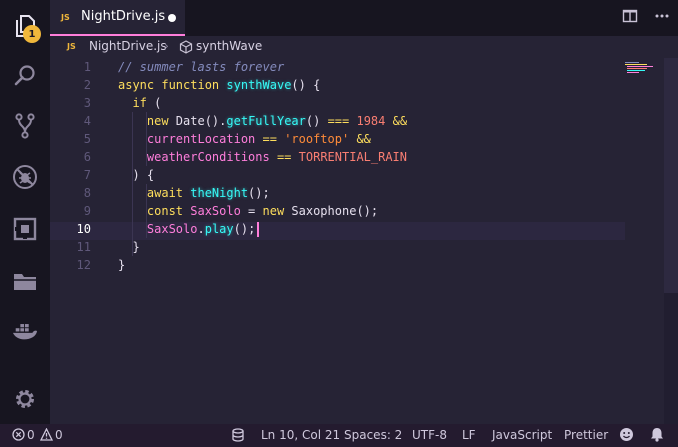 The image size is (678, 447). Describe the element at coordinates (350, 67) in the screenshot. I see `code-line: 1 // summer lasts forever` at that location.